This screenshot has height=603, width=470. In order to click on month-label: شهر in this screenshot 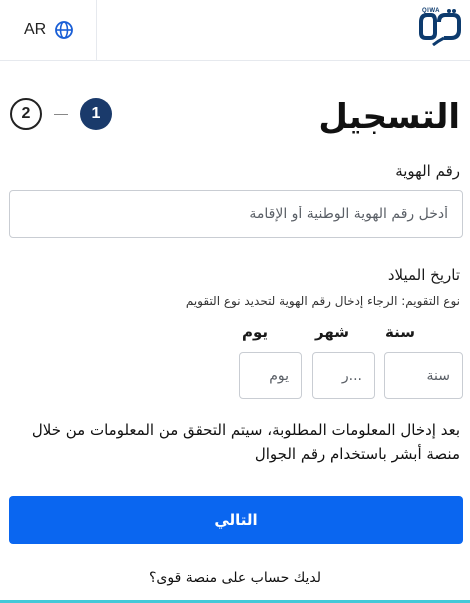, I will do `click(332, 332)`.